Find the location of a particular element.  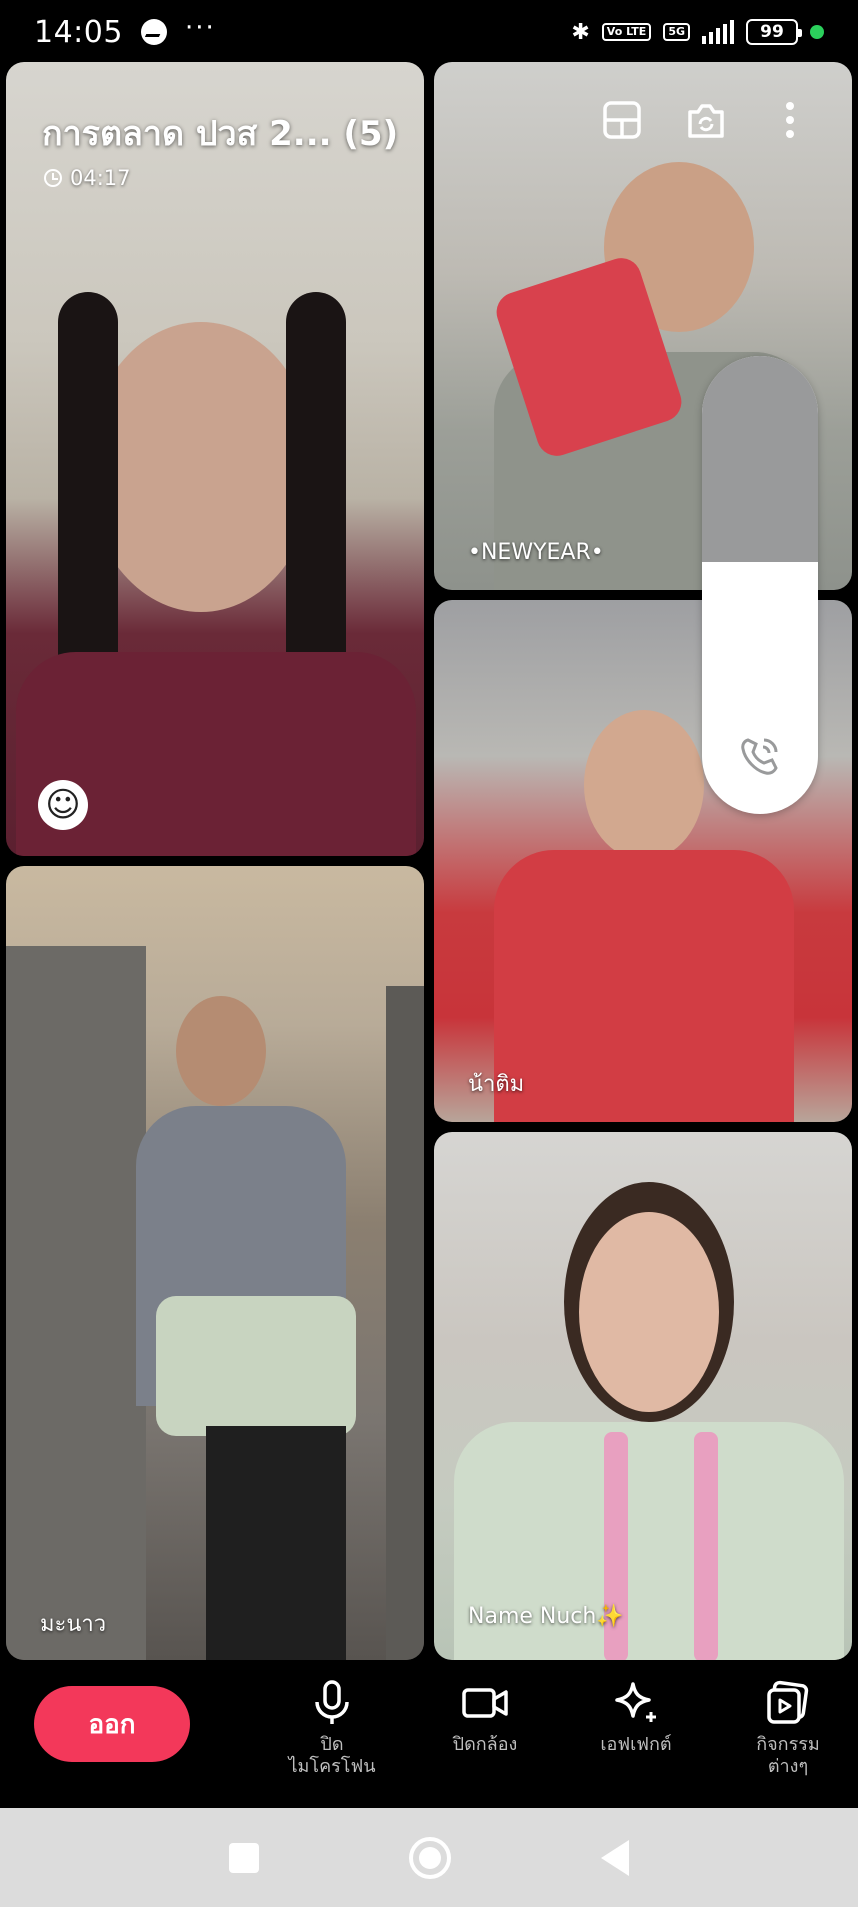

participant-legs is located at coordinates (276, 1543).